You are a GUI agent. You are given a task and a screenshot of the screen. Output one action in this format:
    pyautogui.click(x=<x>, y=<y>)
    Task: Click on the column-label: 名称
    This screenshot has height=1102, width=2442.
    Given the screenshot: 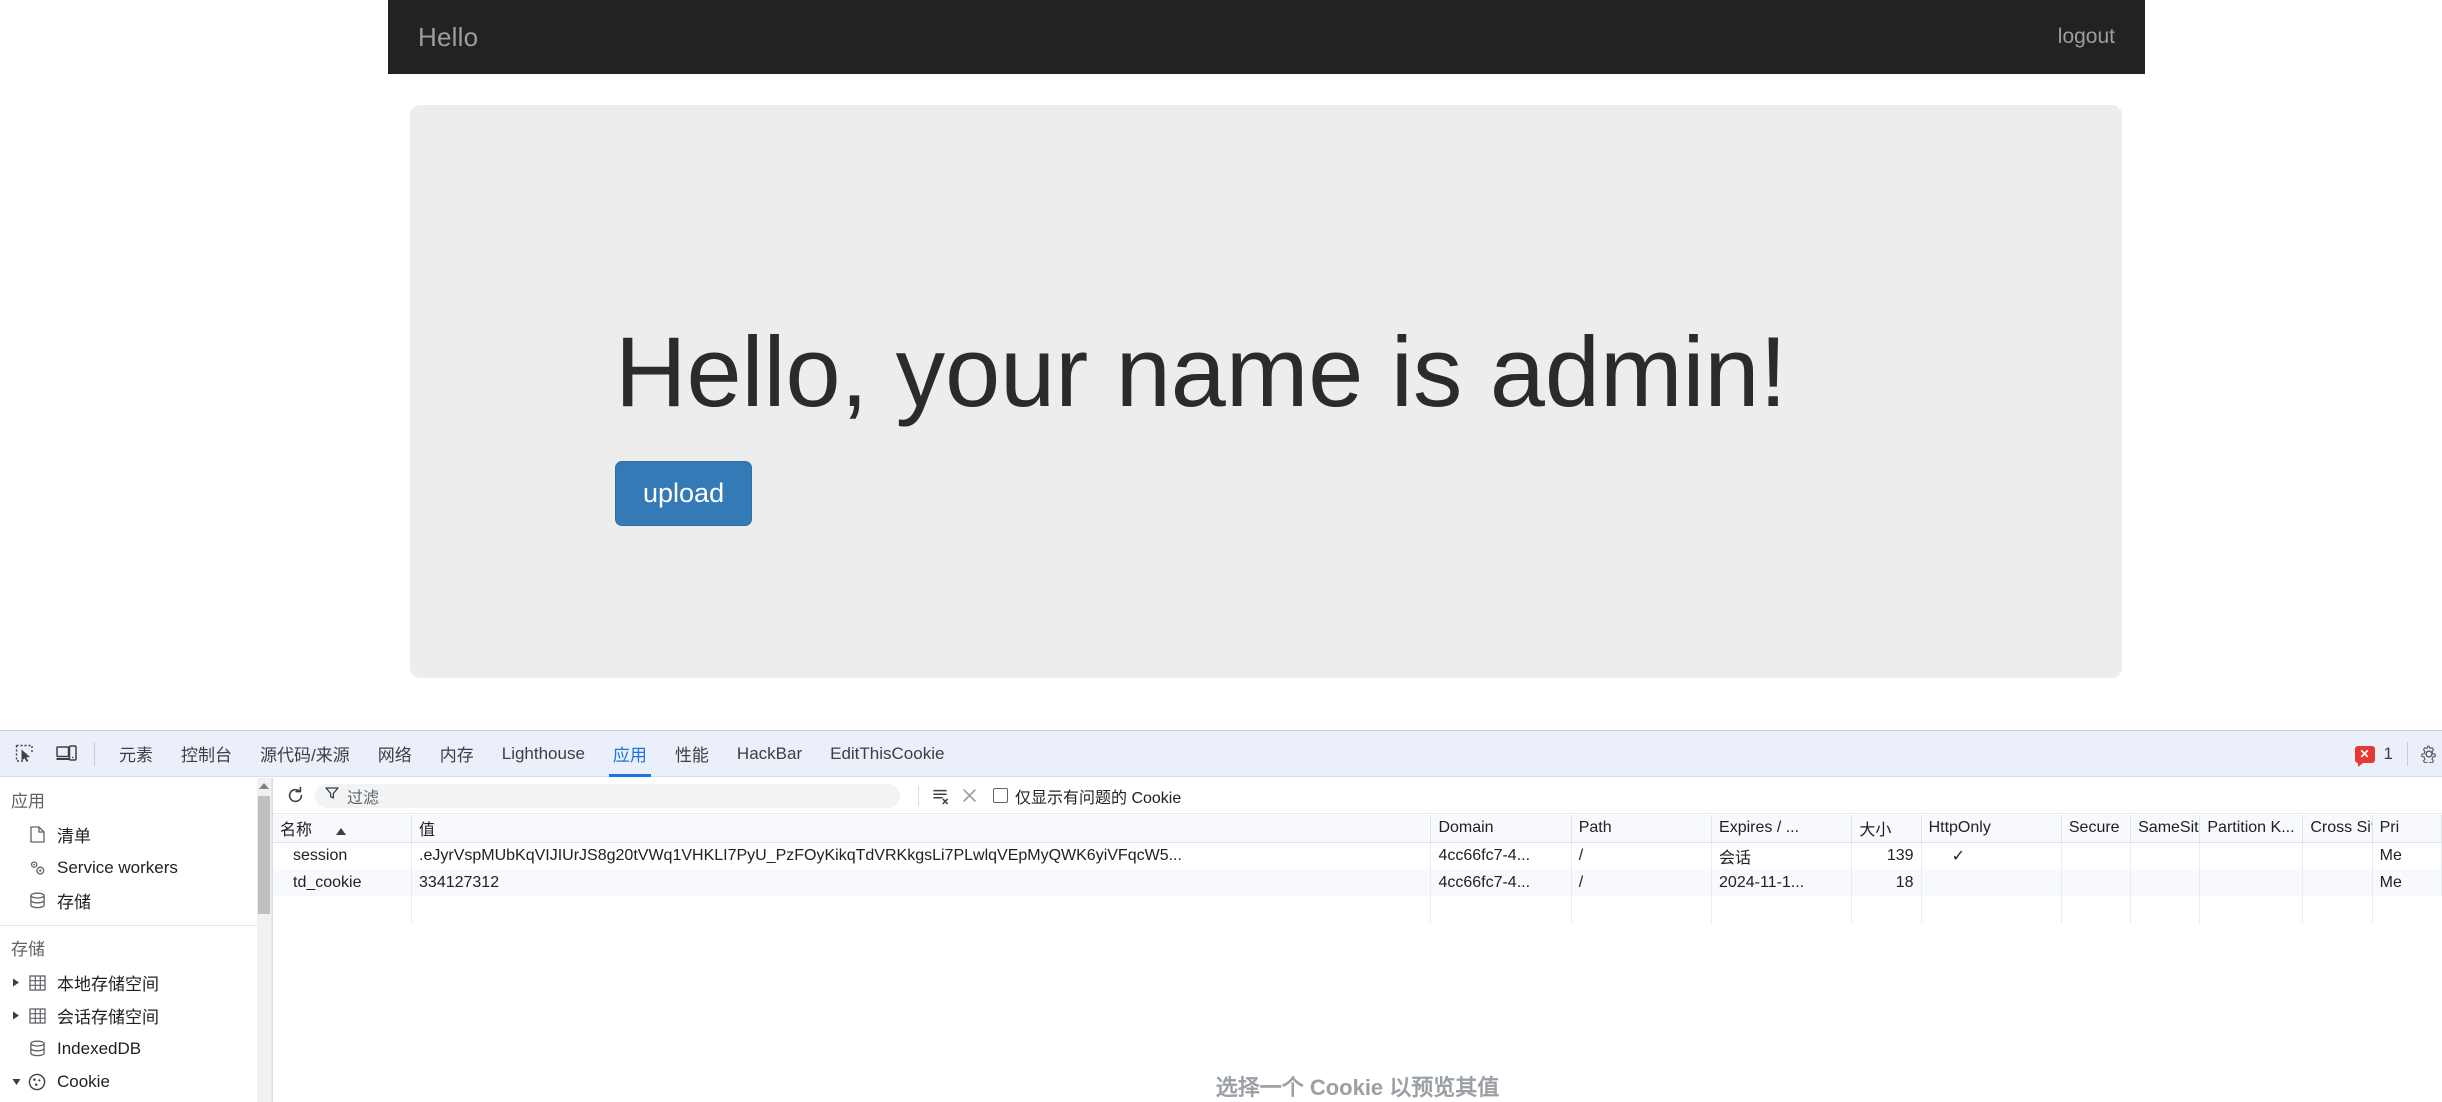 What is the action you would take?
    pyautogui.click(x=296, y=831)
    